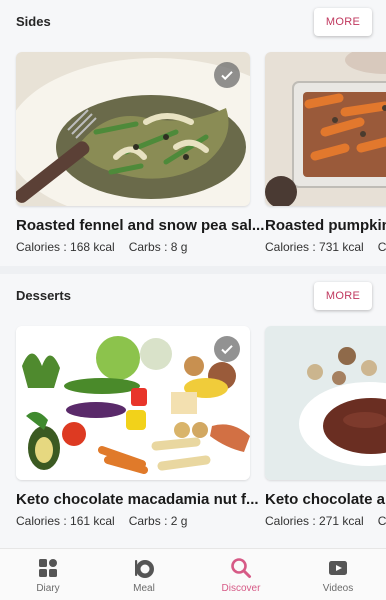  What do you see at coordinates (43, 295) in the screenshot?
I see `section-title: Desserts` at bounding box center [43, 295].